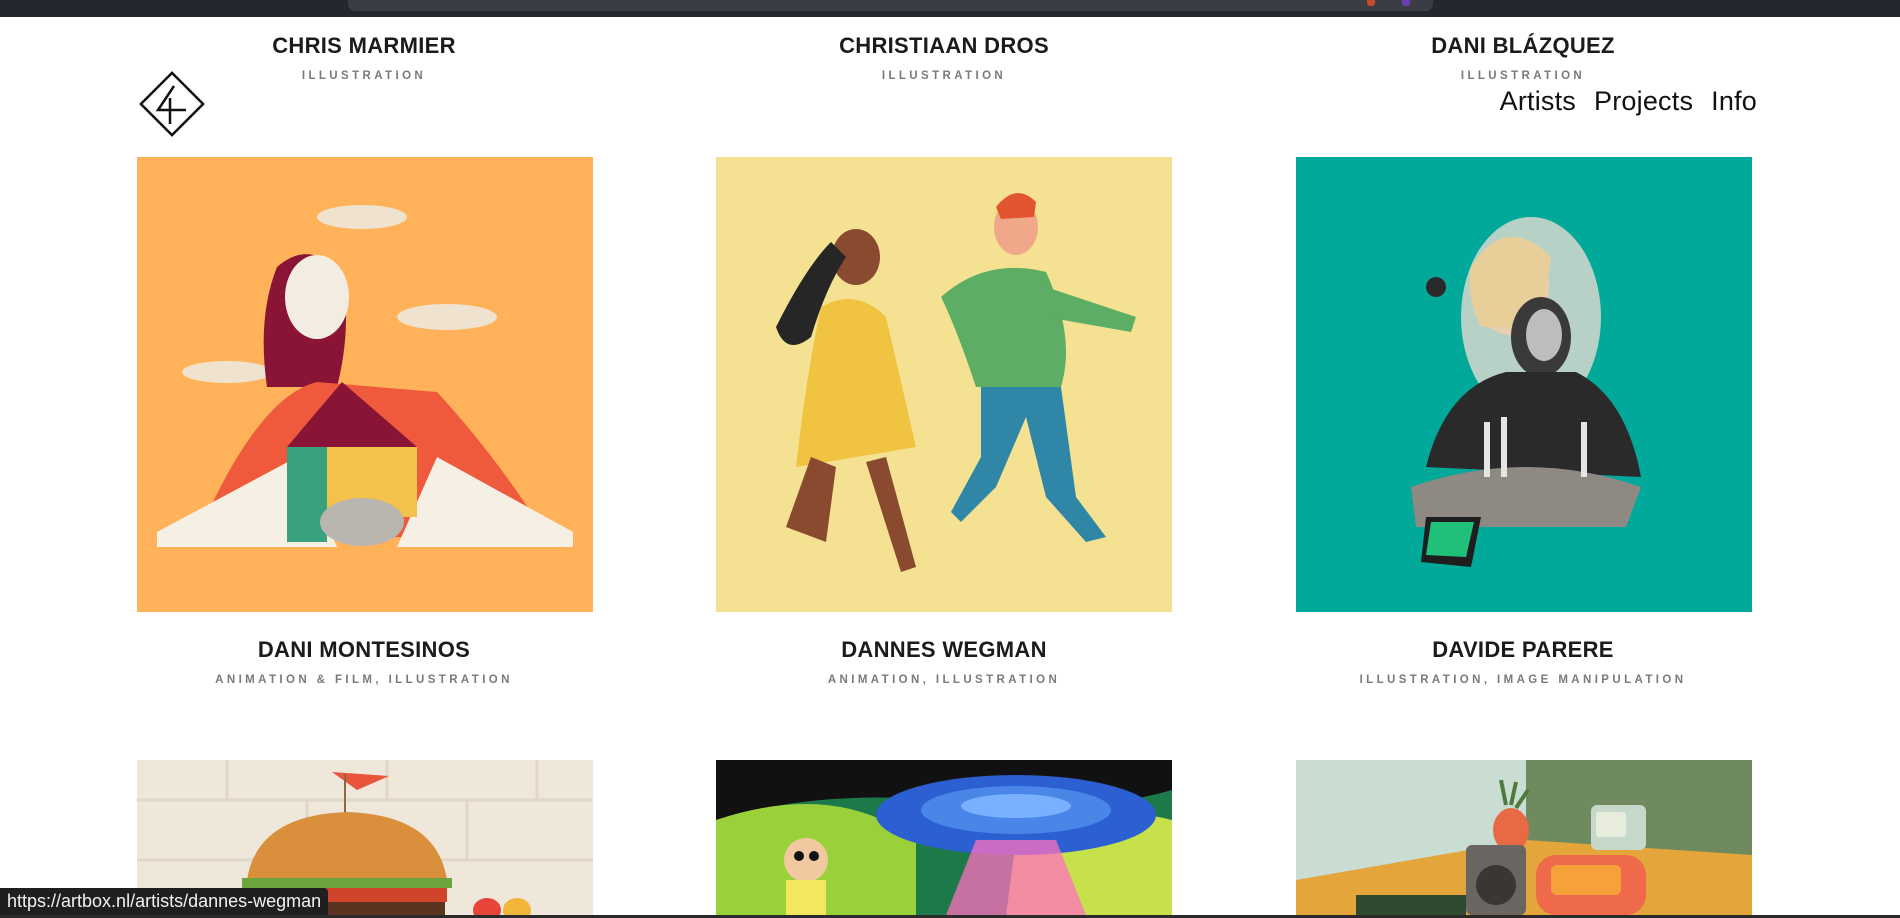 The height and width of the screenshot is (918, 1900). What do you see at coordinates (1523, 650) in the screenshot?
I see `artist-name: DAVIDE PARERE` at bounding box center [1523, 650].